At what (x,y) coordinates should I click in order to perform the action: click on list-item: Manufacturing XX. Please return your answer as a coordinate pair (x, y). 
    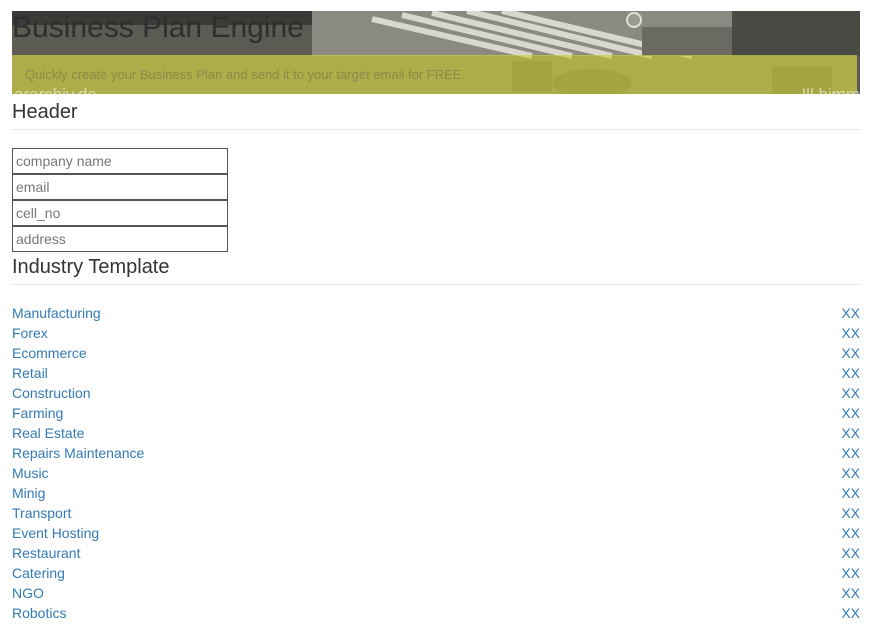
    Looking at the image, I should click on (436, 313).